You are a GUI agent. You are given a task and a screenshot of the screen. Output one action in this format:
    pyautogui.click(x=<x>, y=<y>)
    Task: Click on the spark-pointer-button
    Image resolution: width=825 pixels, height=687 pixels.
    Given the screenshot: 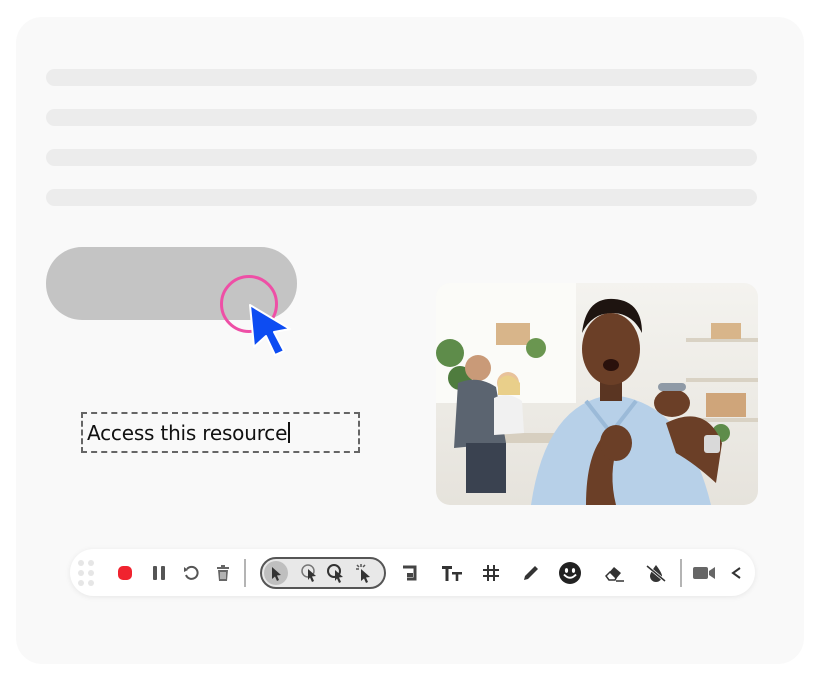 What is the action you would take?
    pyautogui.click(x=364, y=572)
    